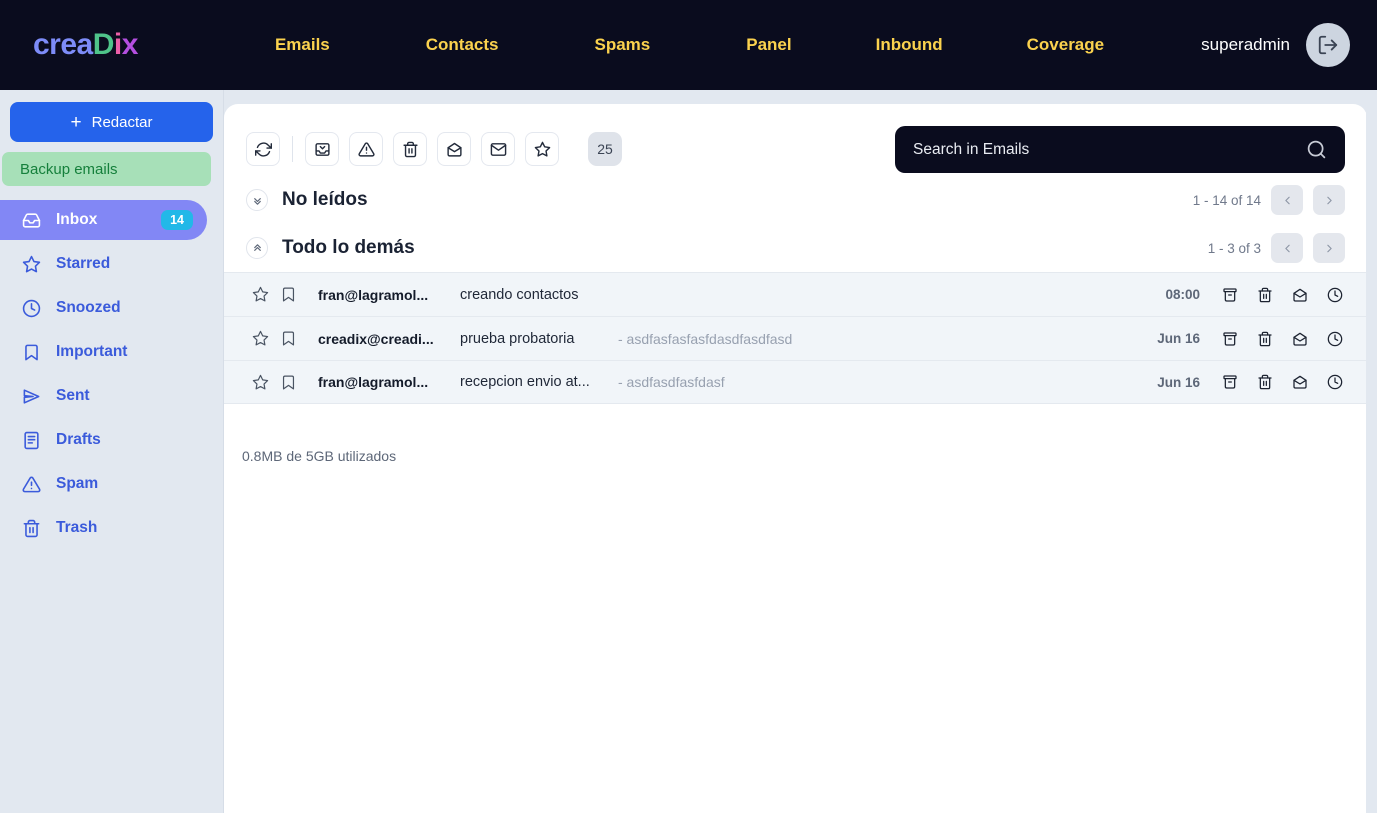 The height and width of the screenshot is (813, 1377). Describe the element at coordinates (103, 264) in the screenshot. I see `sidebar-item-starred: Starred` at that location.